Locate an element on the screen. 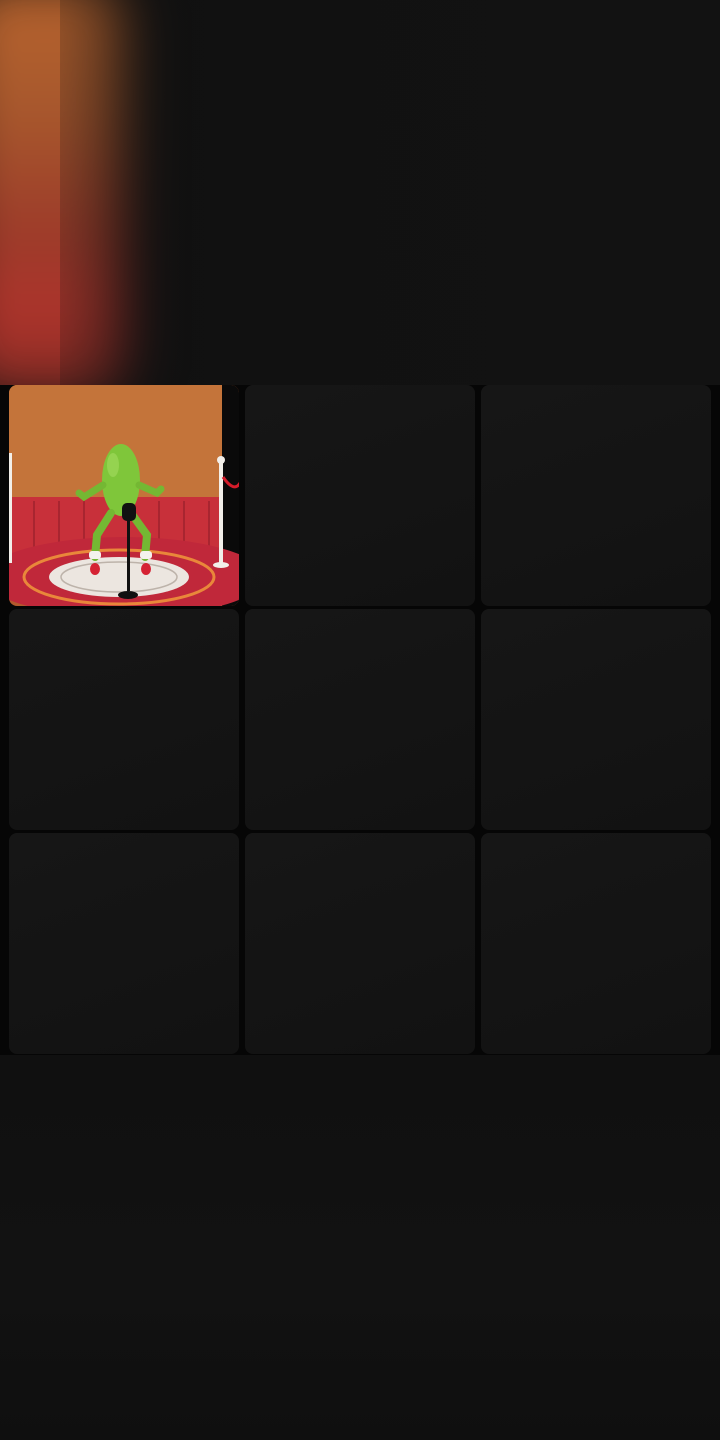 This screenshot has width=720, height=1440. dancing-pickle-thumbnail is located at coordinates (124, 495).